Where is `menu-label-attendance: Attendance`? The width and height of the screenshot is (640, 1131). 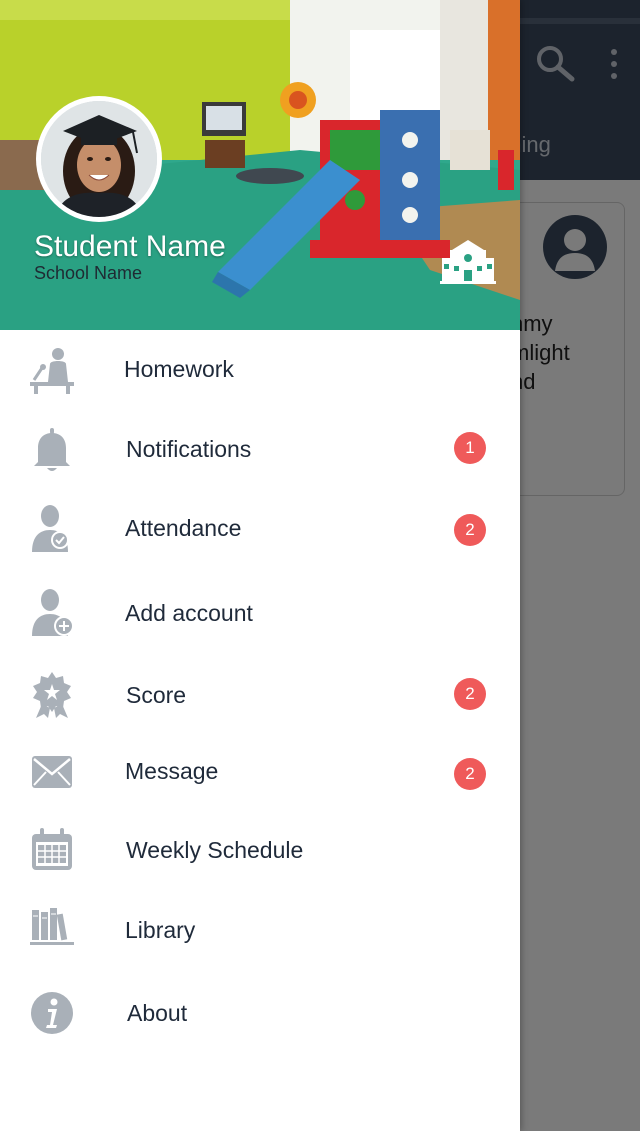
menu-label-attendance: Attendance is located at coordinates (183, 528).